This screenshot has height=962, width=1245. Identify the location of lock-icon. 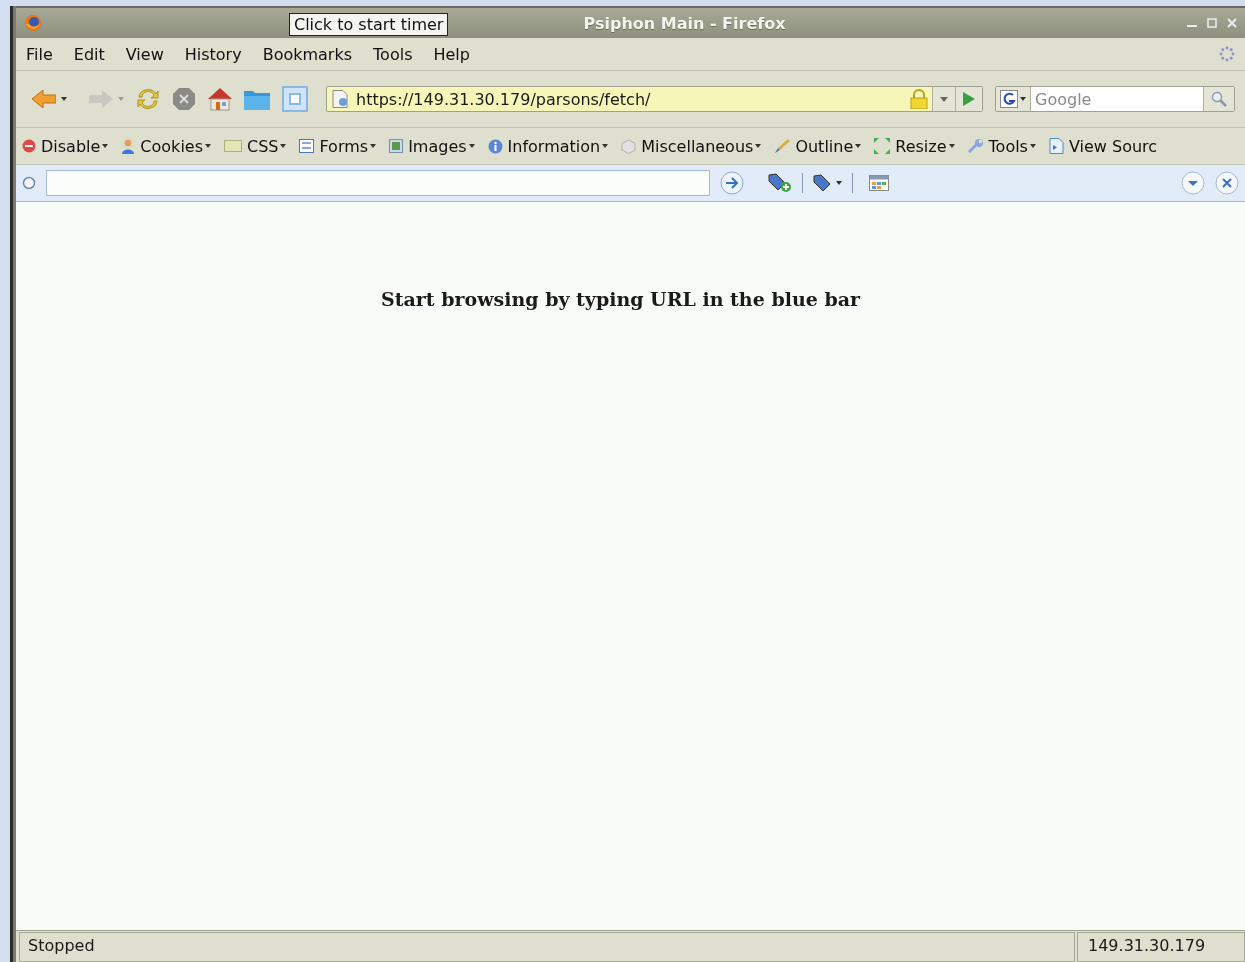
(919, 99).